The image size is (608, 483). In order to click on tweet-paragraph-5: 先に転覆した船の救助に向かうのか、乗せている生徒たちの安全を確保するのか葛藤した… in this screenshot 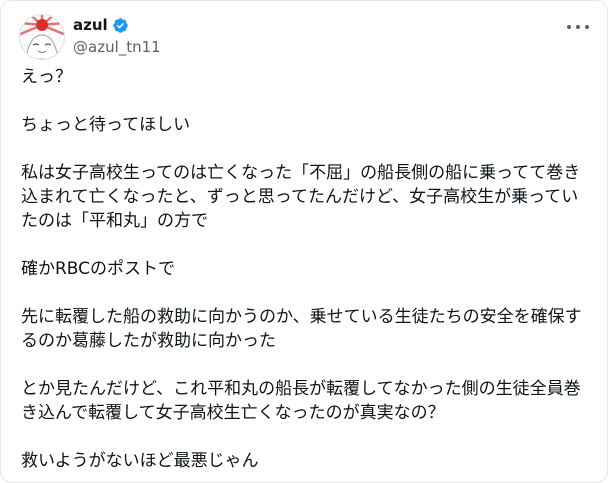, I will do `click(301, 329)`.